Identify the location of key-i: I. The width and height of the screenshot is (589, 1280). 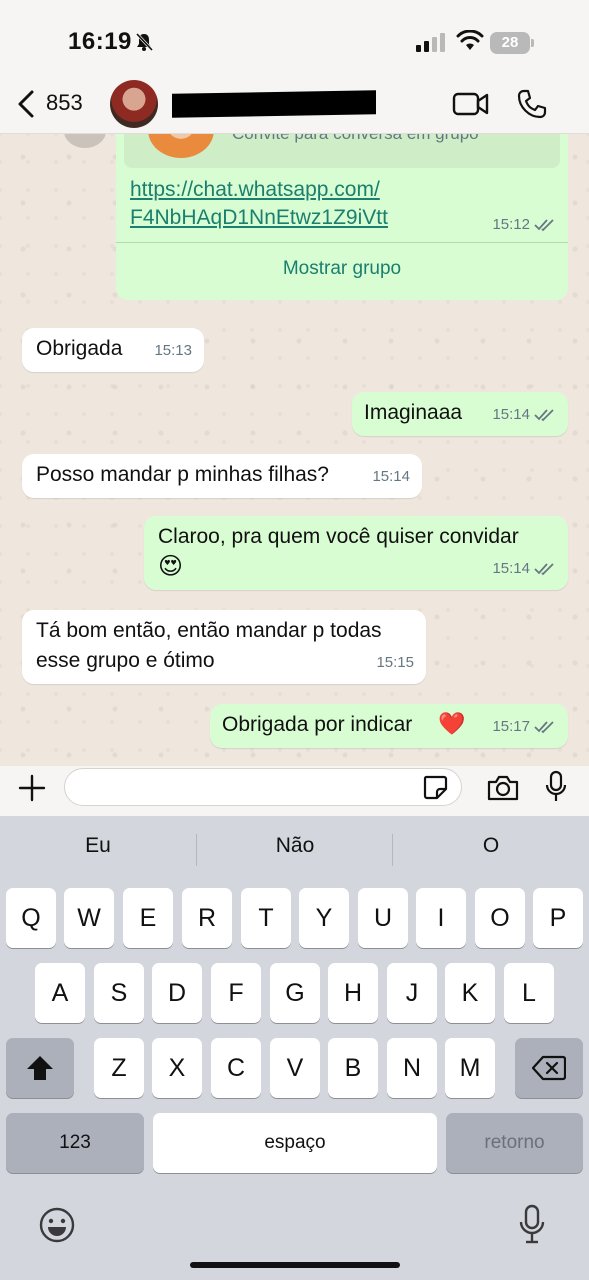
(441, 918).